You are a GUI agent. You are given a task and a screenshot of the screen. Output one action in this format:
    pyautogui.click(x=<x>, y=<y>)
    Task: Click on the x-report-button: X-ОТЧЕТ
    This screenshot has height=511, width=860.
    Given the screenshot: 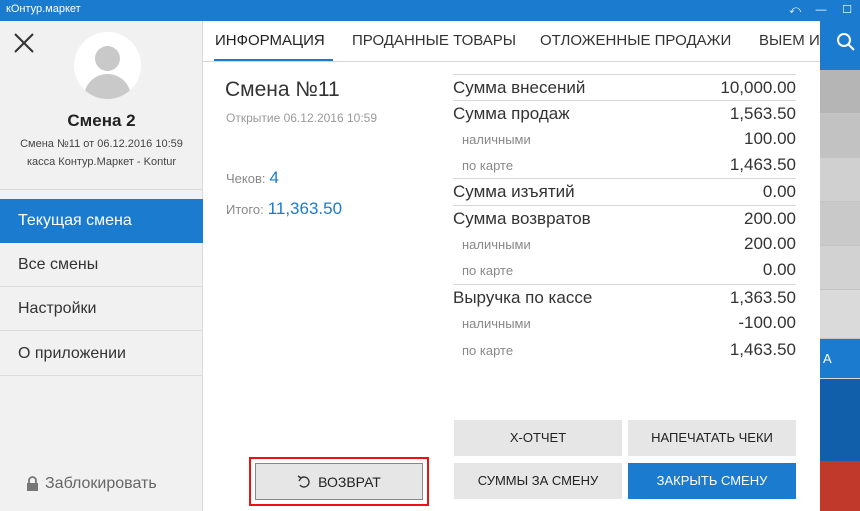 What is the action you would take?
    pyautogui.click(x=538, y=438)
    